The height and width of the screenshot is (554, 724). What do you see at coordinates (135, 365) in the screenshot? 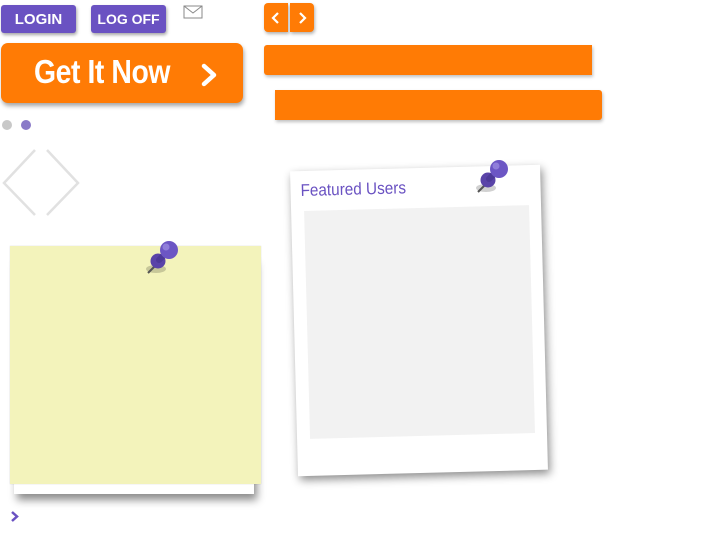
I see `sticky-note` at bounding box center [135, 365].